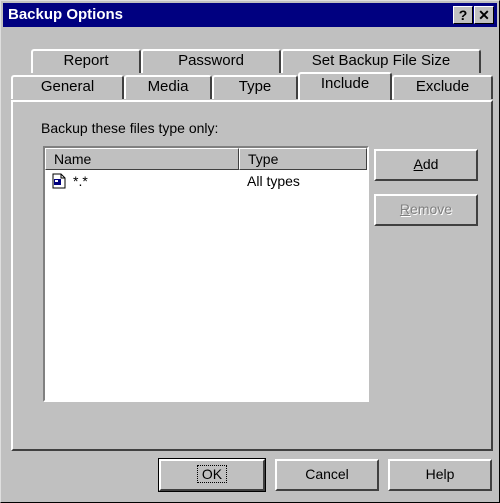 Image resolution: width=500 pixels, height=503 pixels. What do you see at coordinates (80, 181) in the screenshot?
I see `row-name: *.*` at bounding box center [80, 181].